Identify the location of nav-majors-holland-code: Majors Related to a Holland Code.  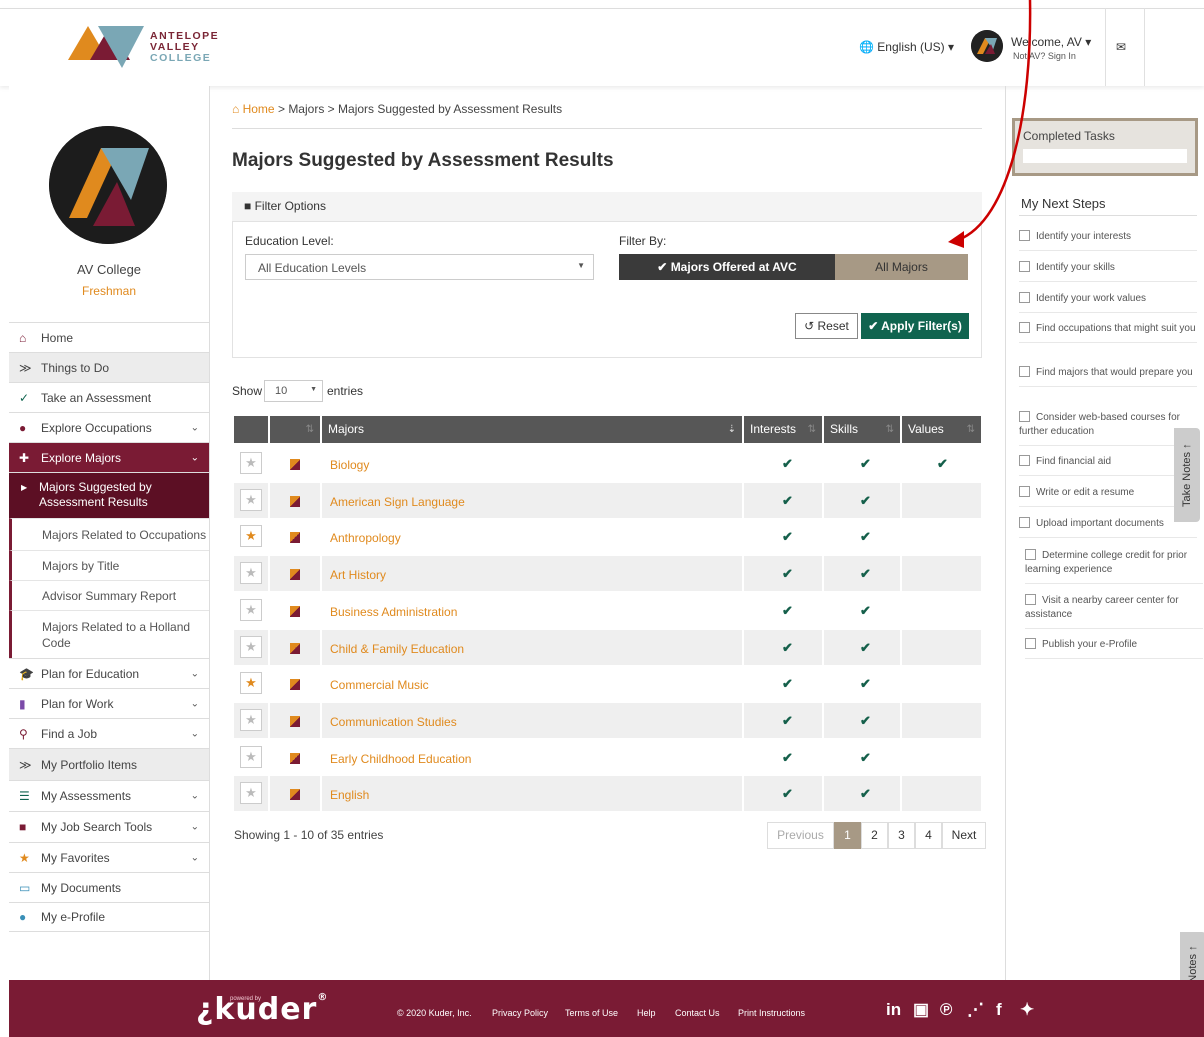
(109, 634).